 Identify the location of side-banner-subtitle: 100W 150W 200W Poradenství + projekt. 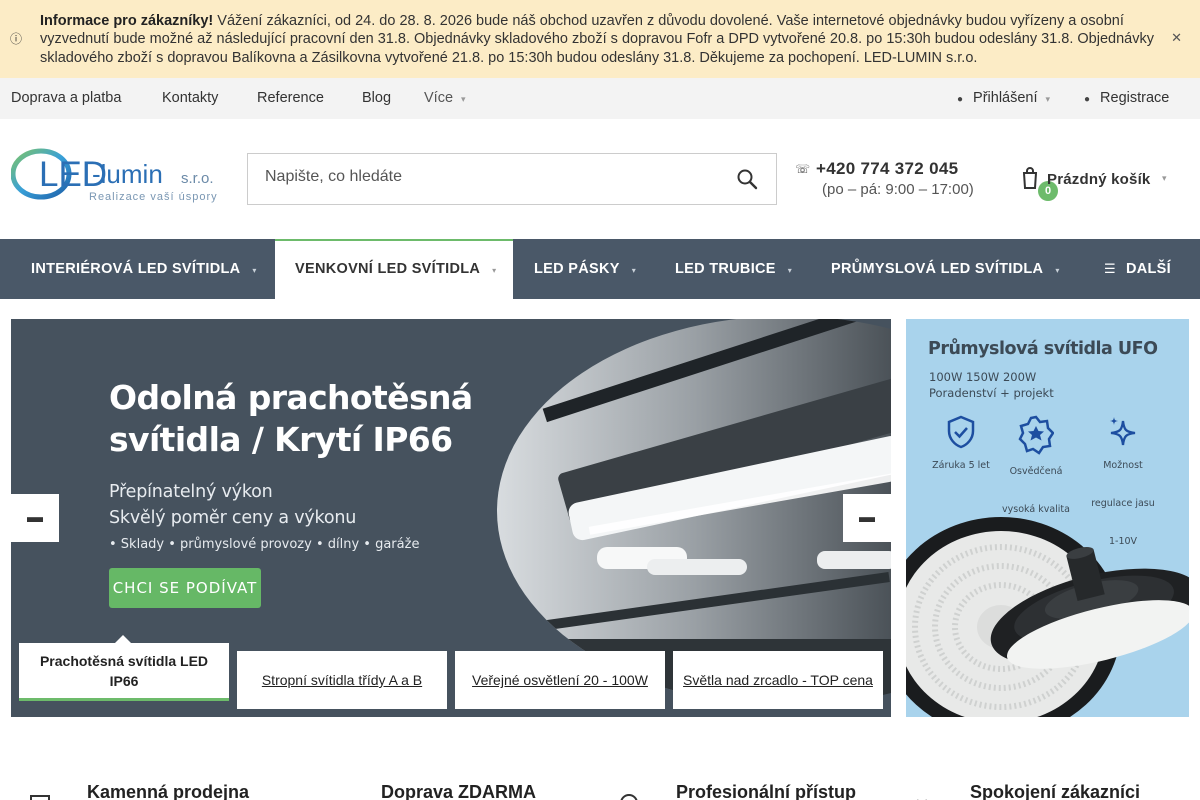
(991, 385).